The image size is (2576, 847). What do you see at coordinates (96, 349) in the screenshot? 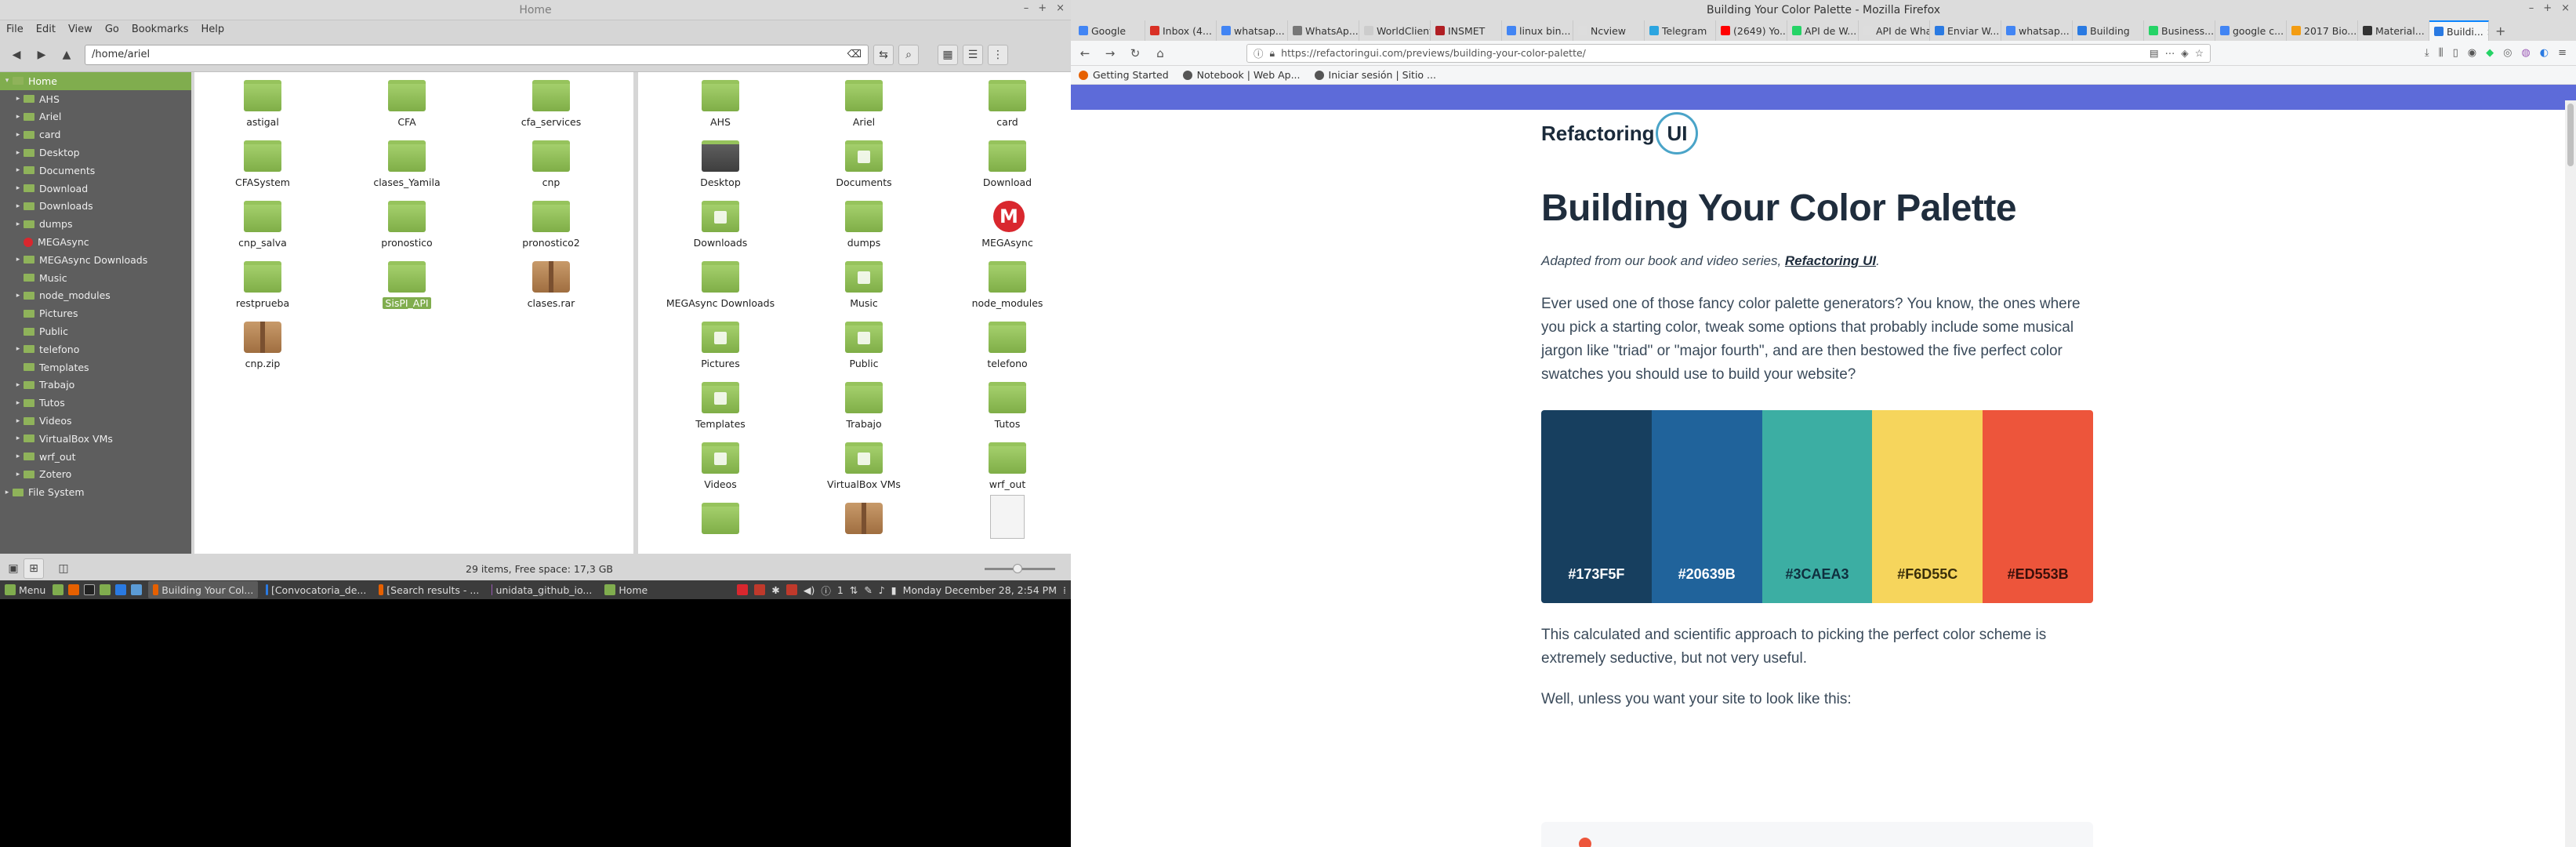
I see `sidebar-item-telefono: ▸ telefono` at bounding box center [96, 349].